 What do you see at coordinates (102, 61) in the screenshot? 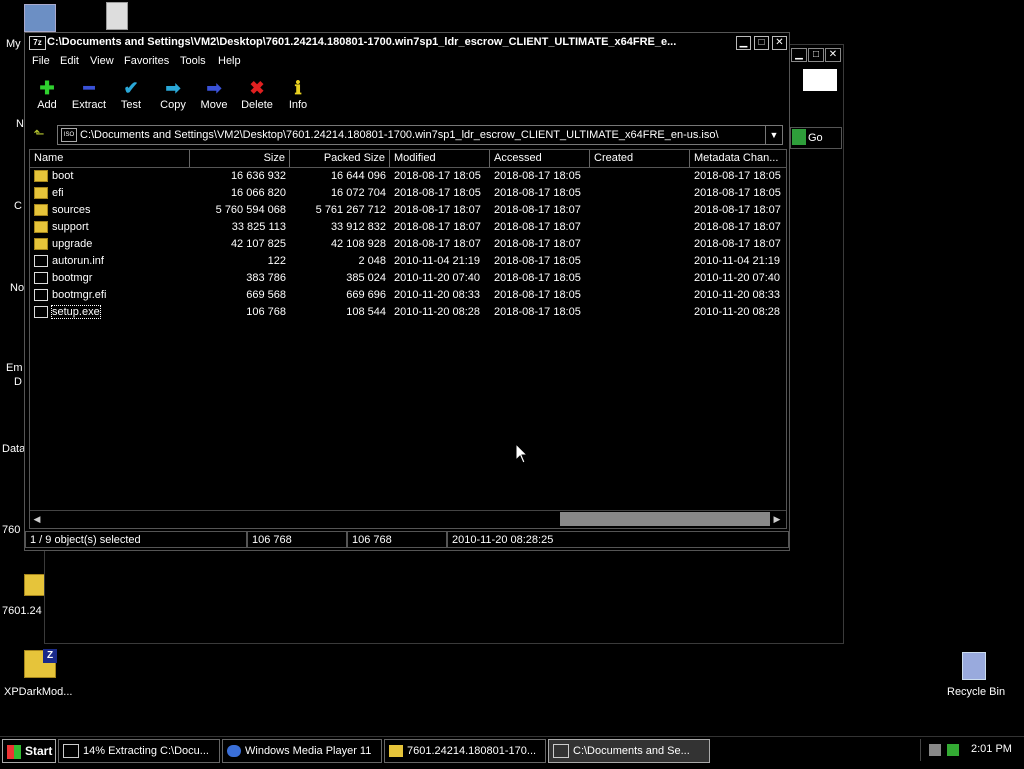
I see `menu-view: View` at bounding box center [102, 61].